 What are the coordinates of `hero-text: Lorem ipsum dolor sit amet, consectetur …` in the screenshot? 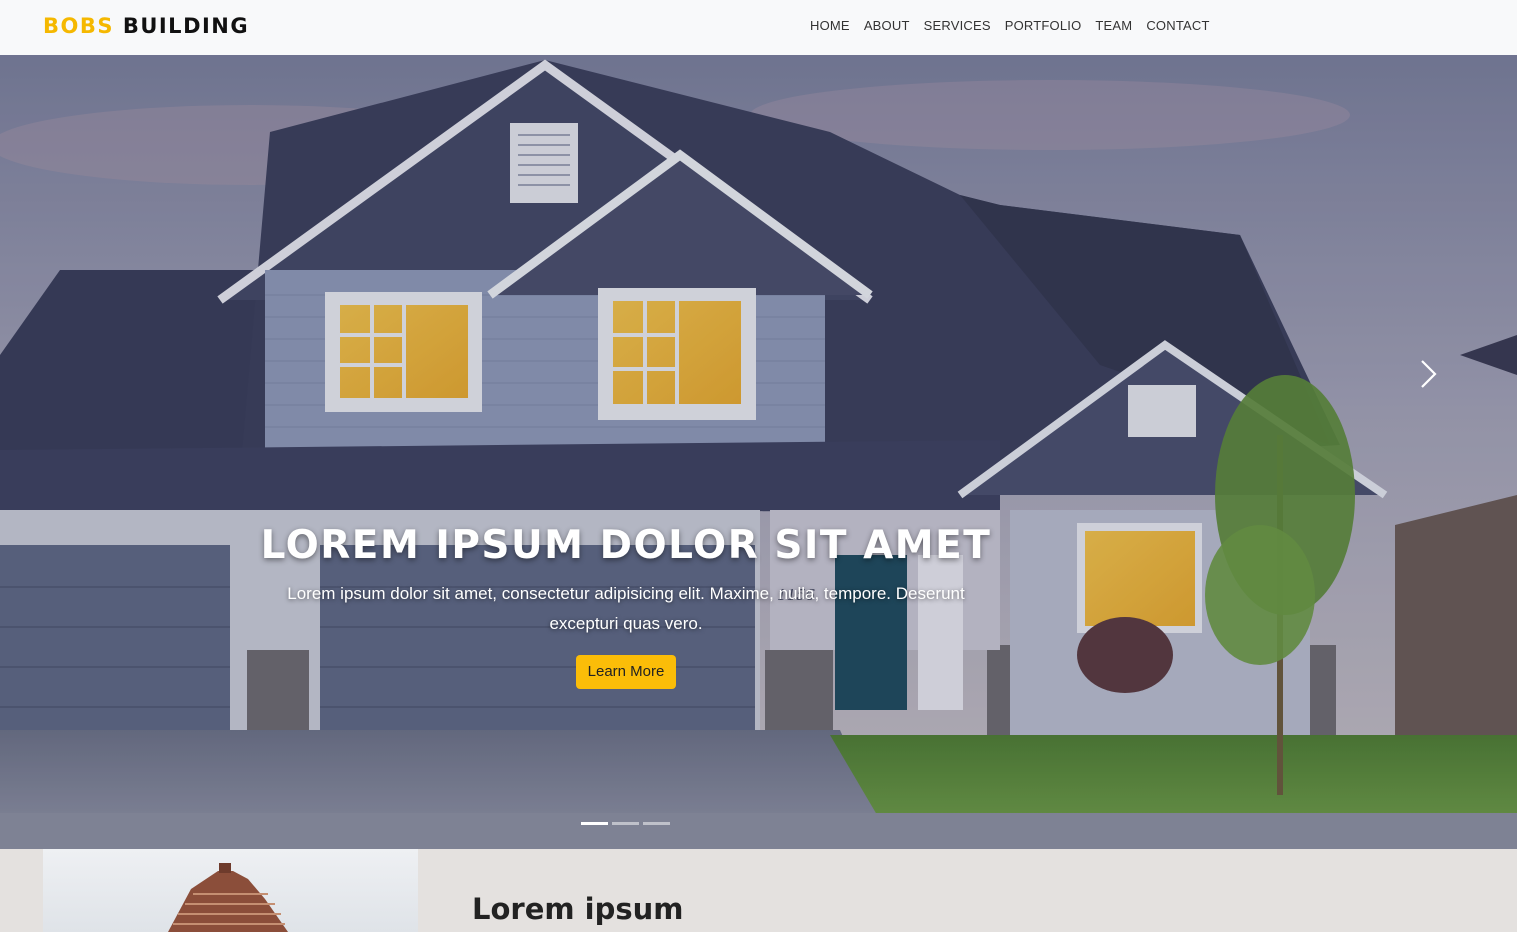 It's located at (626, 608).